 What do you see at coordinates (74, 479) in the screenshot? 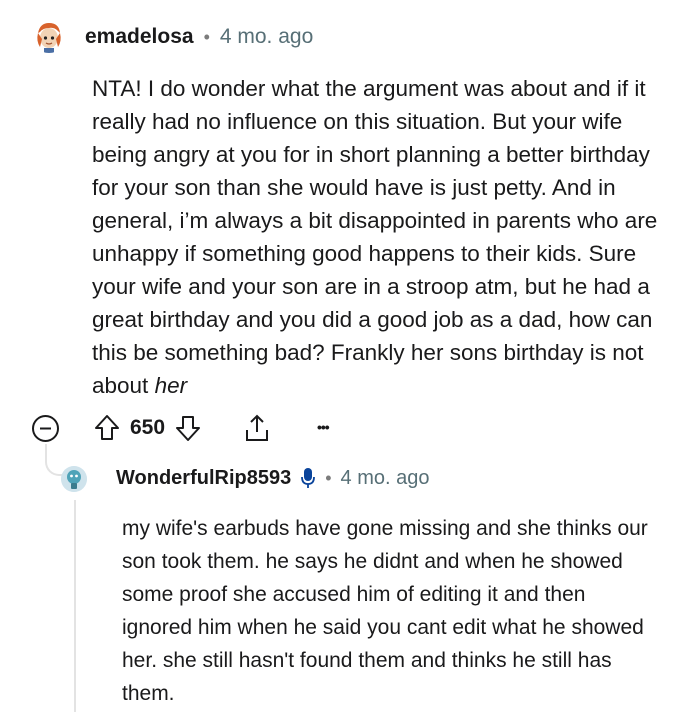
I see `reply-avatar` at bounding box center [74, 479].